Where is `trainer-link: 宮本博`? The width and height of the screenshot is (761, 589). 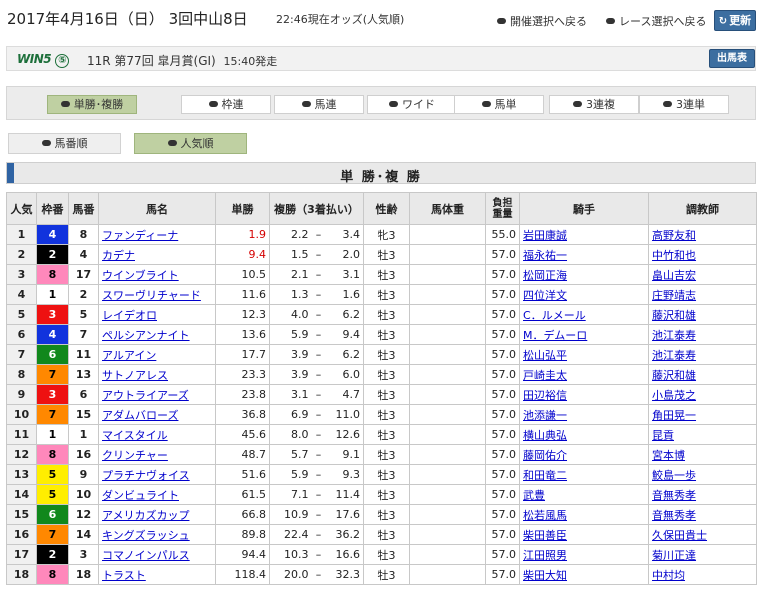 trainer-link: 宮本博 is located at coordinates (668, 455).